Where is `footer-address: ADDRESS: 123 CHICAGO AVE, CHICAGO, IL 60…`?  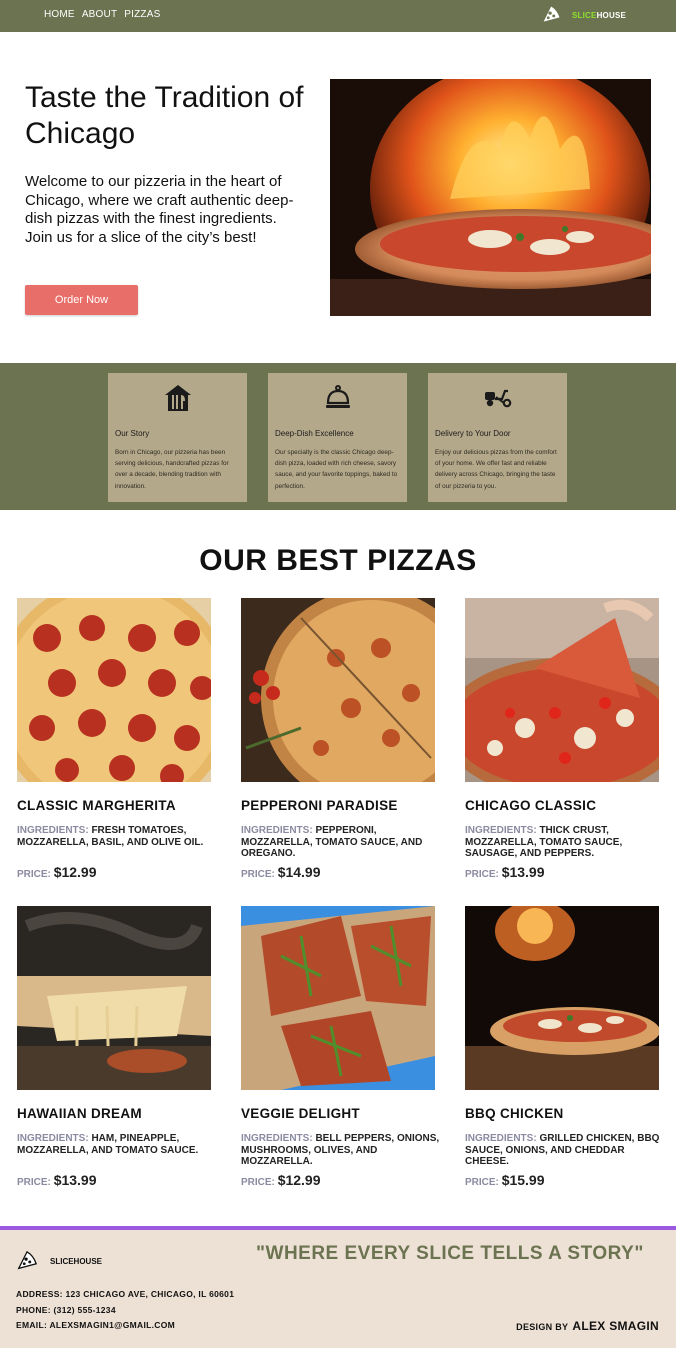 footer-address: ADDRESS: 123 CHICAGO AVE, CHICAGO, IL 60… is located at coordinates (125, 1294).